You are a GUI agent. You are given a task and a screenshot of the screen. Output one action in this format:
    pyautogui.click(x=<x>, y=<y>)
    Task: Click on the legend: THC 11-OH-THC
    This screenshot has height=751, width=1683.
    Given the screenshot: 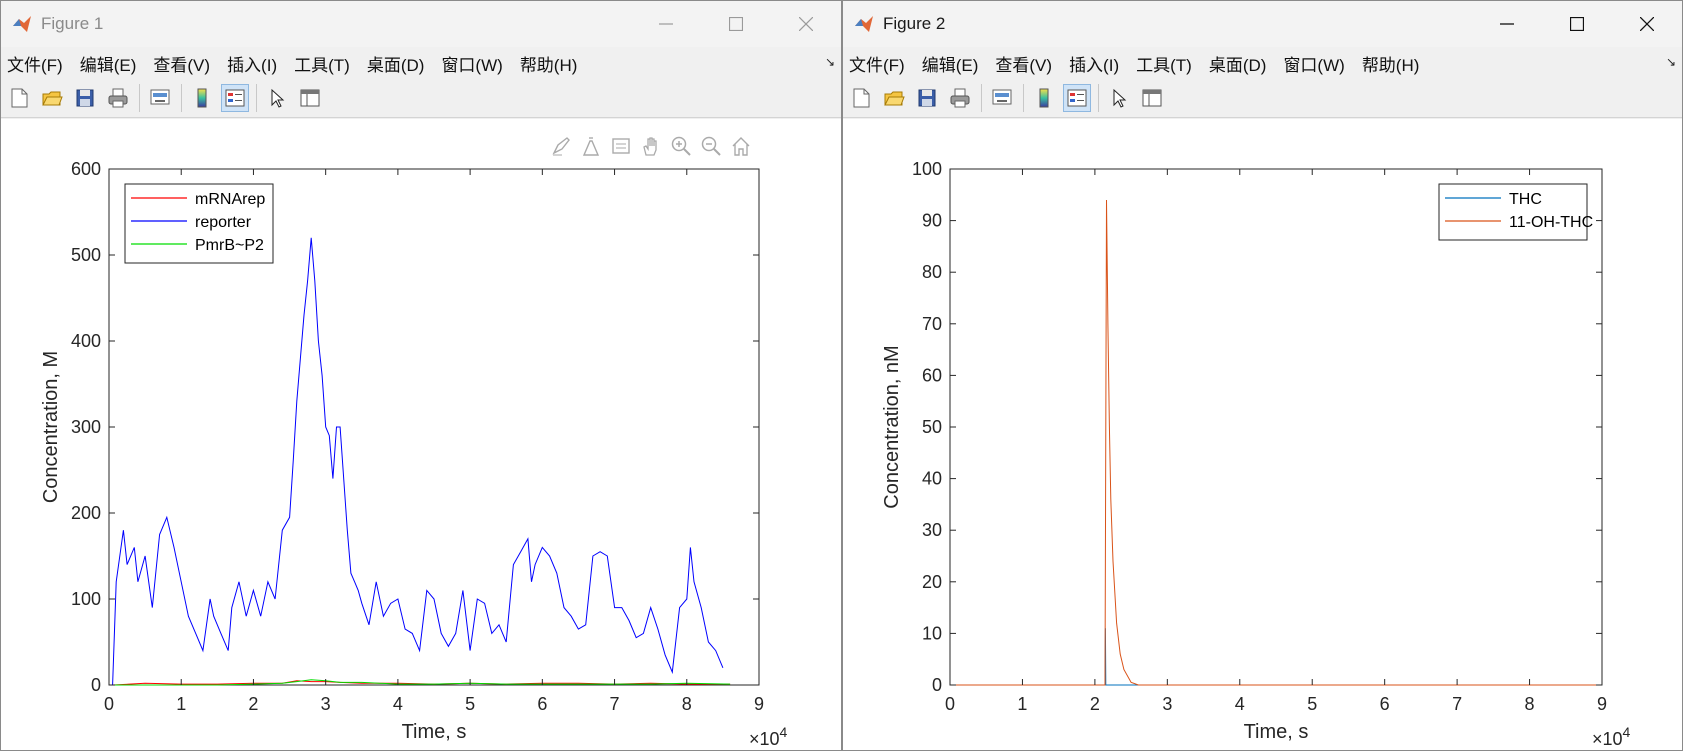 What is the action you would take?
    pyautogui.click(x=1515, y=212)
    